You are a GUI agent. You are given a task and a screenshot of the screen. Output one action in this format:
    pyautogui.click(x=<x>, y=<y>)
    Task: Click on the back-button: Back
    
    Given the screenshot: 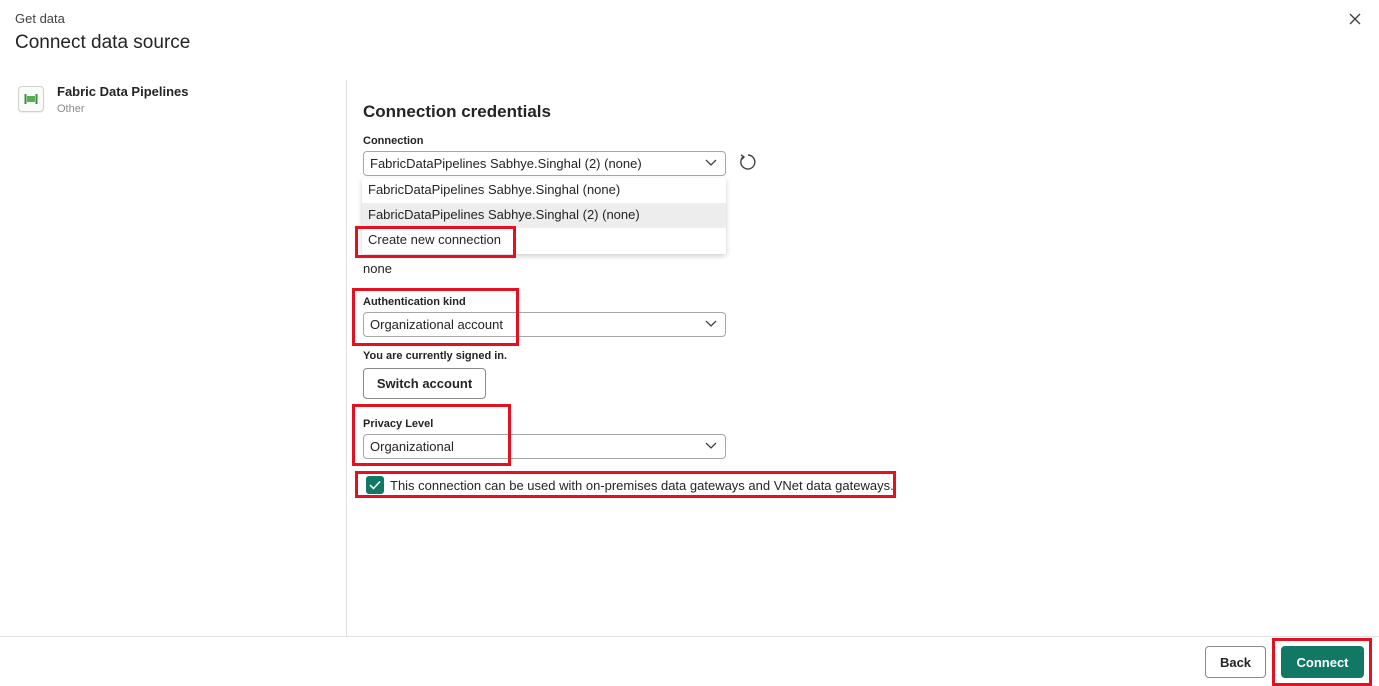 What is the action you would take?
    pyautogui.click(x=1235, y=662)
    